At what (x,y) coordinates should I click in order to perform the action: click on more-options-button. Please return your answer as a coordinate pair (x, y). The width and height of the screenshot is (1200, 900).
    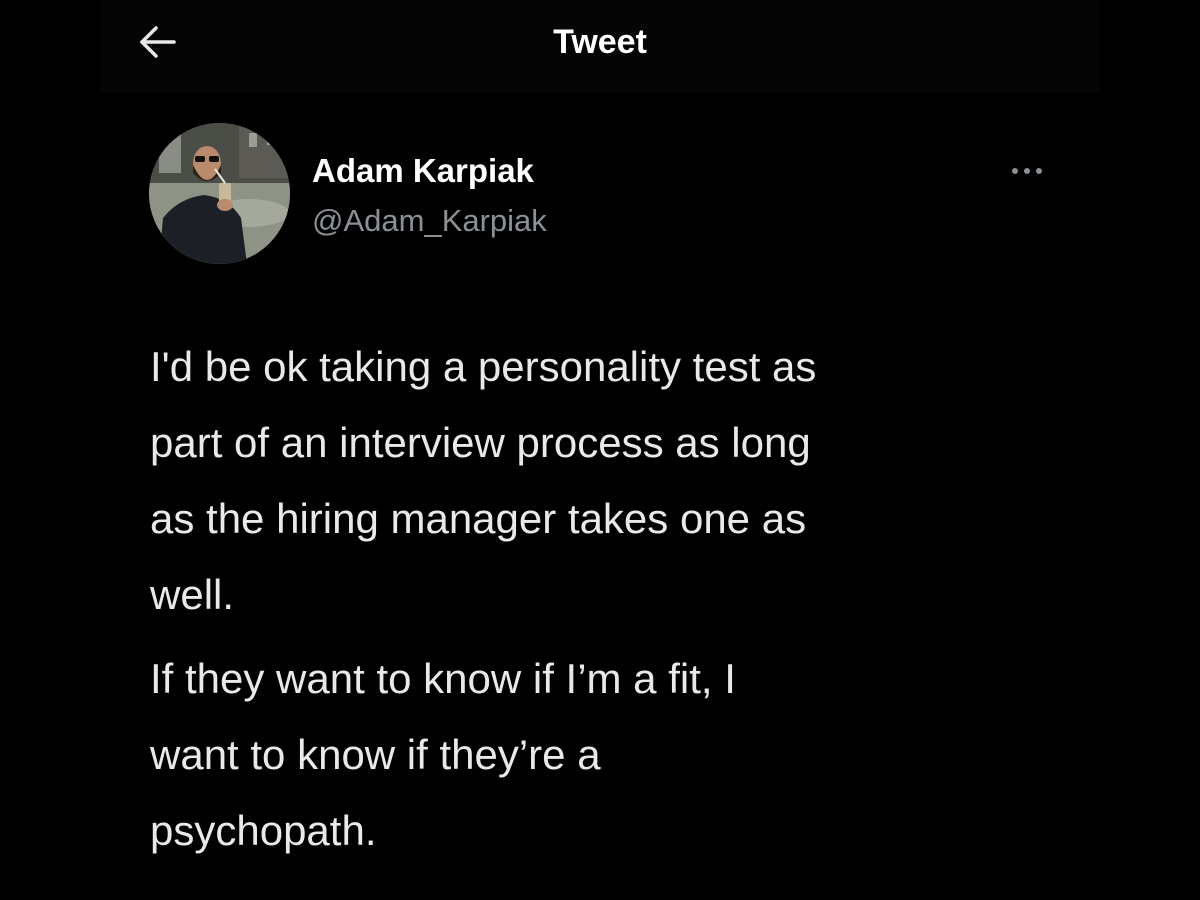
    Looking at the image, I should click on (1027, 171).